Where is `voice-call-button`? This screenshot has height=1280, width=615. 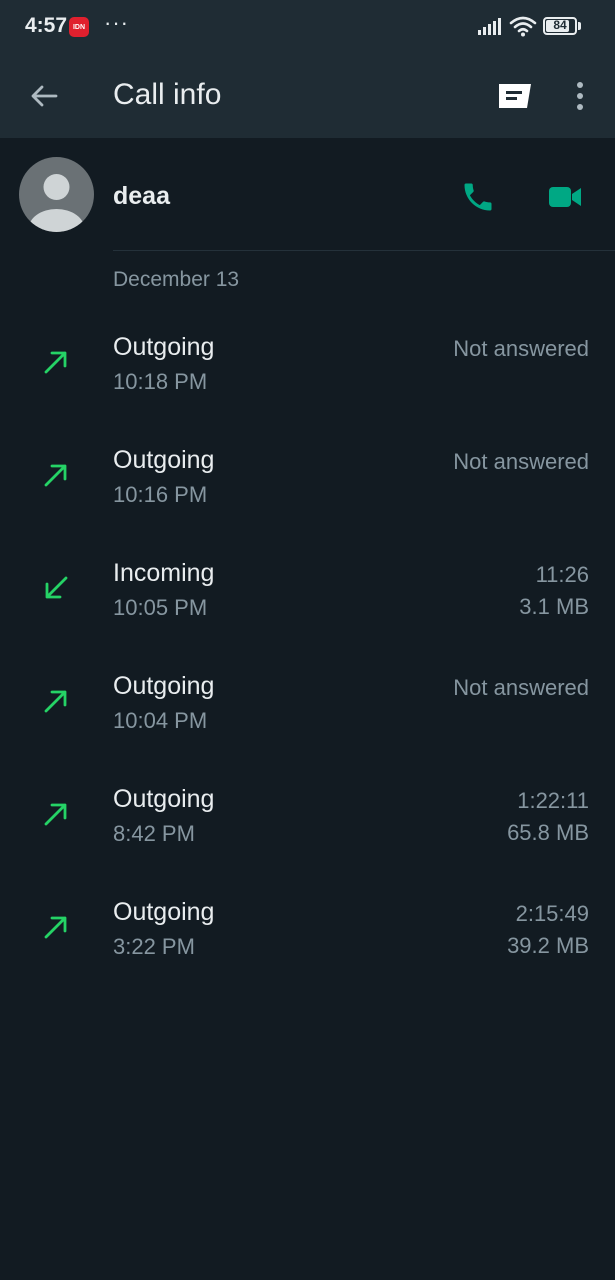 voice-call-button is located at coordinates (478, 197).